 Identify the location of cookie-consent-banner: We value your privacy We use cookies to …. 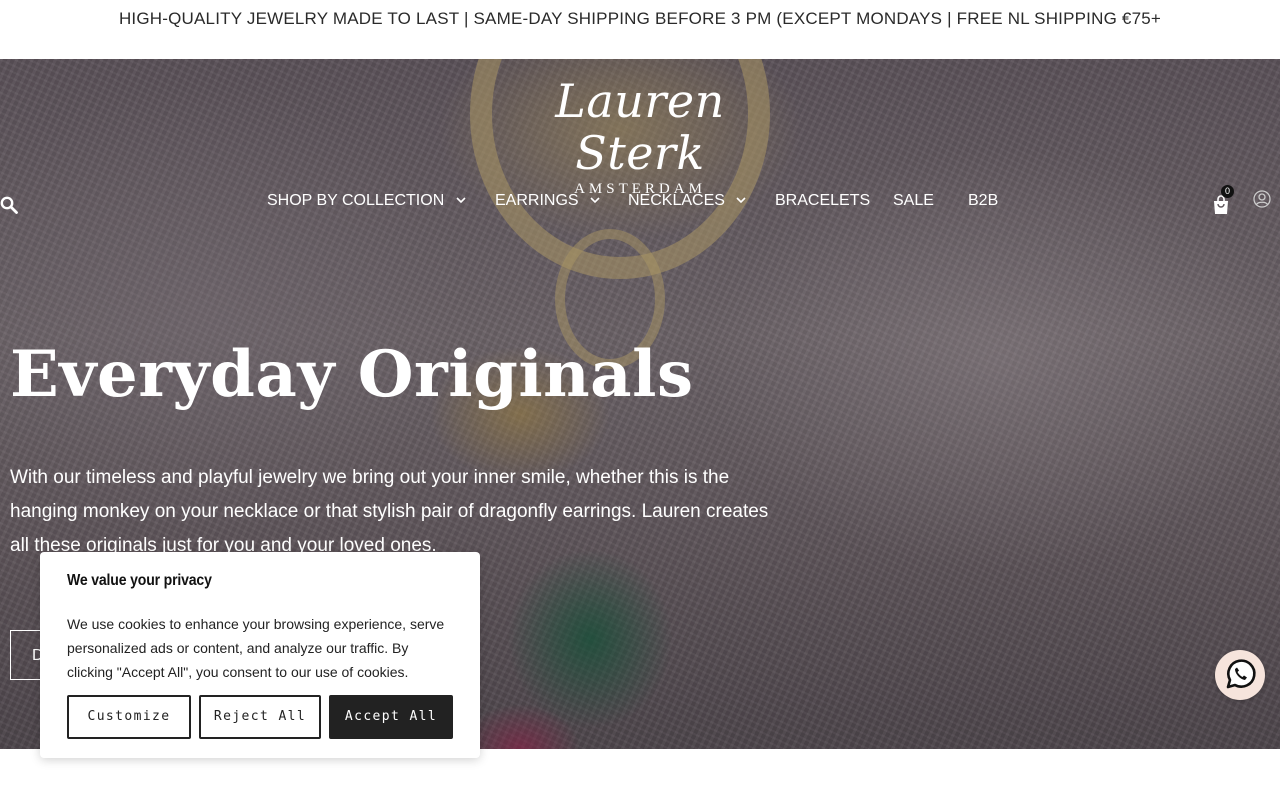
(260, 655).